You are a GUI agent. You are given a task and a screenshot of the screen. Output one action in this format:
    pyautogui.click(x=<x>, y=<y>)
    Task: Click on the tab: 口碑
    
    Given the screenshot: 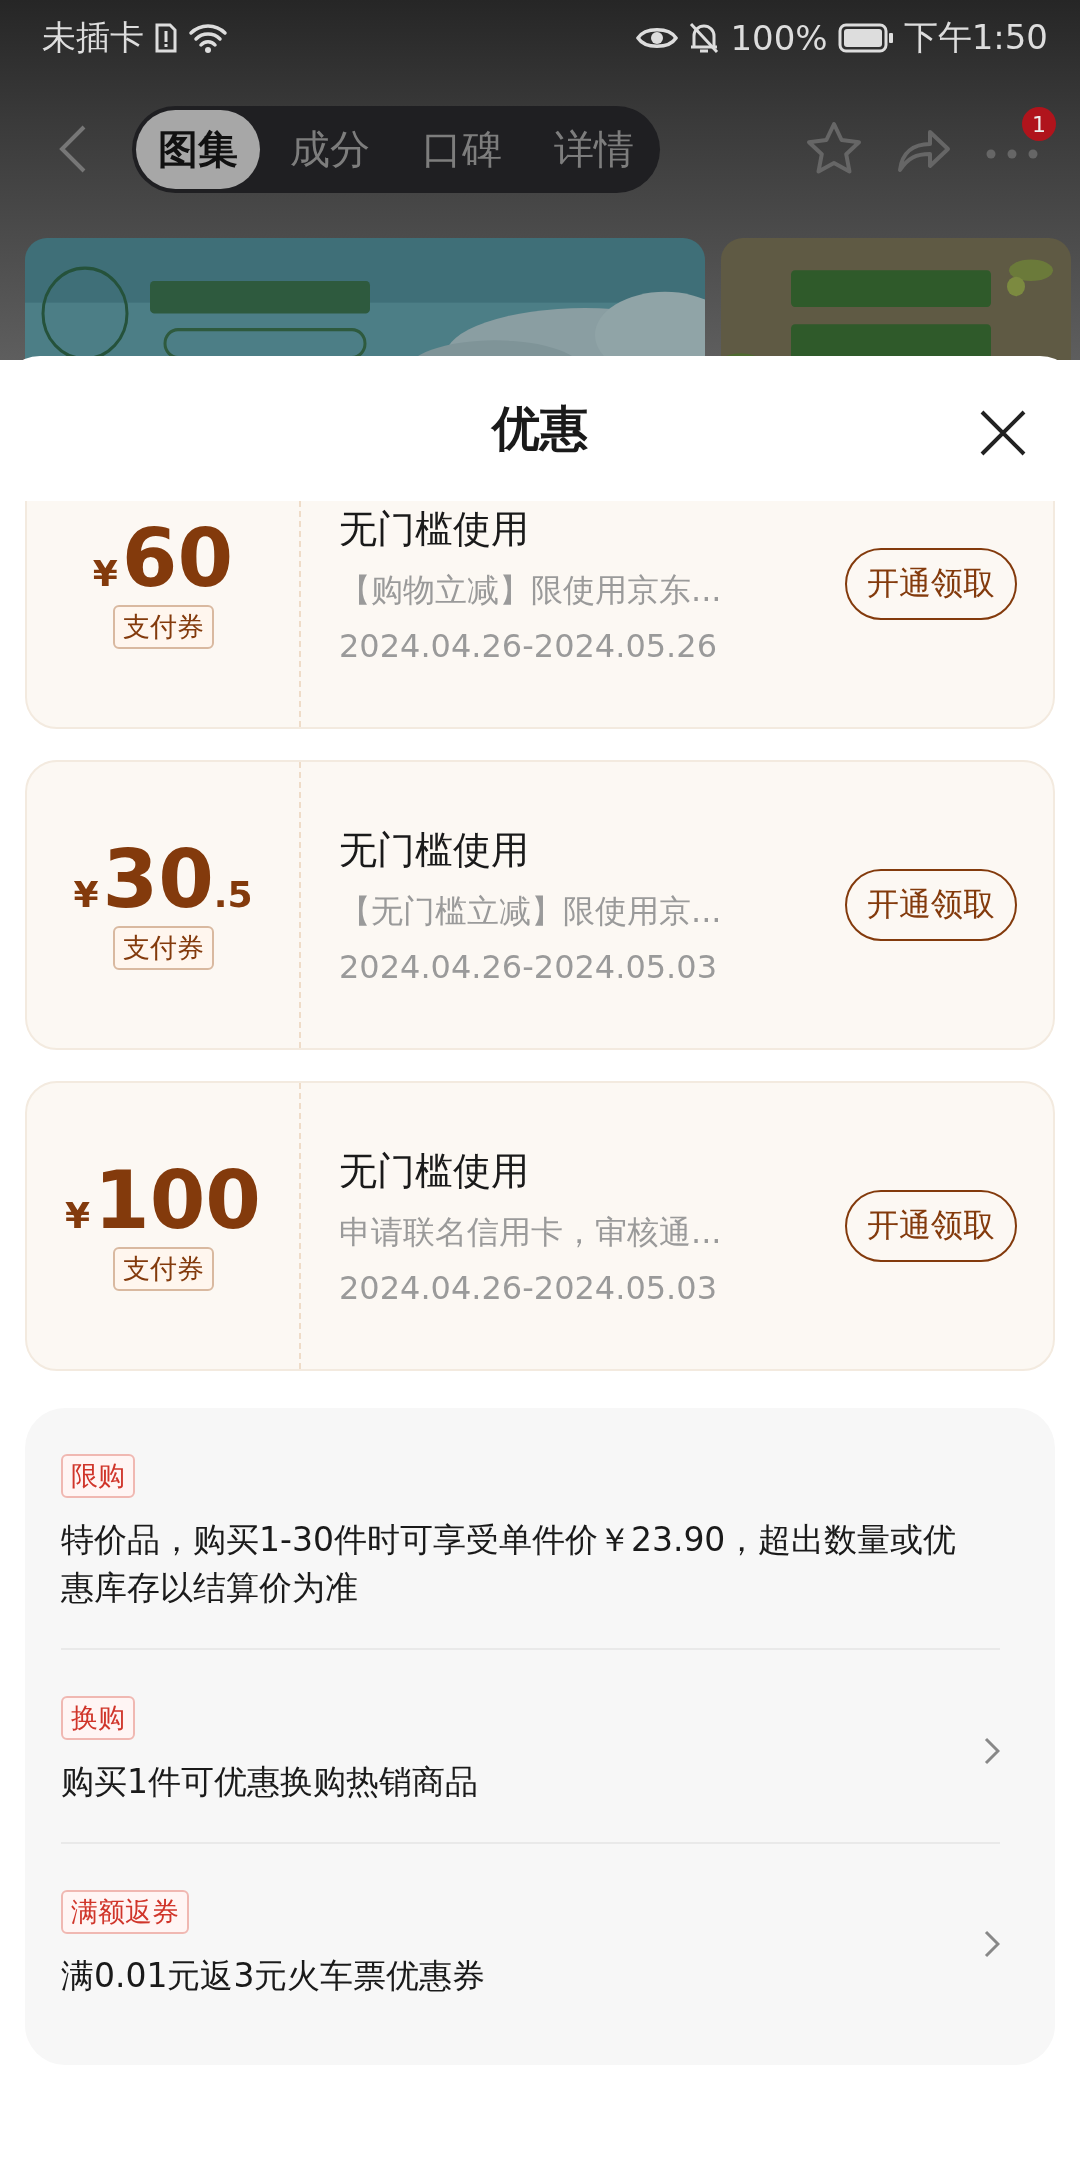 What is the action you would take?
    pyautogui.click(x=462, y=149)
    